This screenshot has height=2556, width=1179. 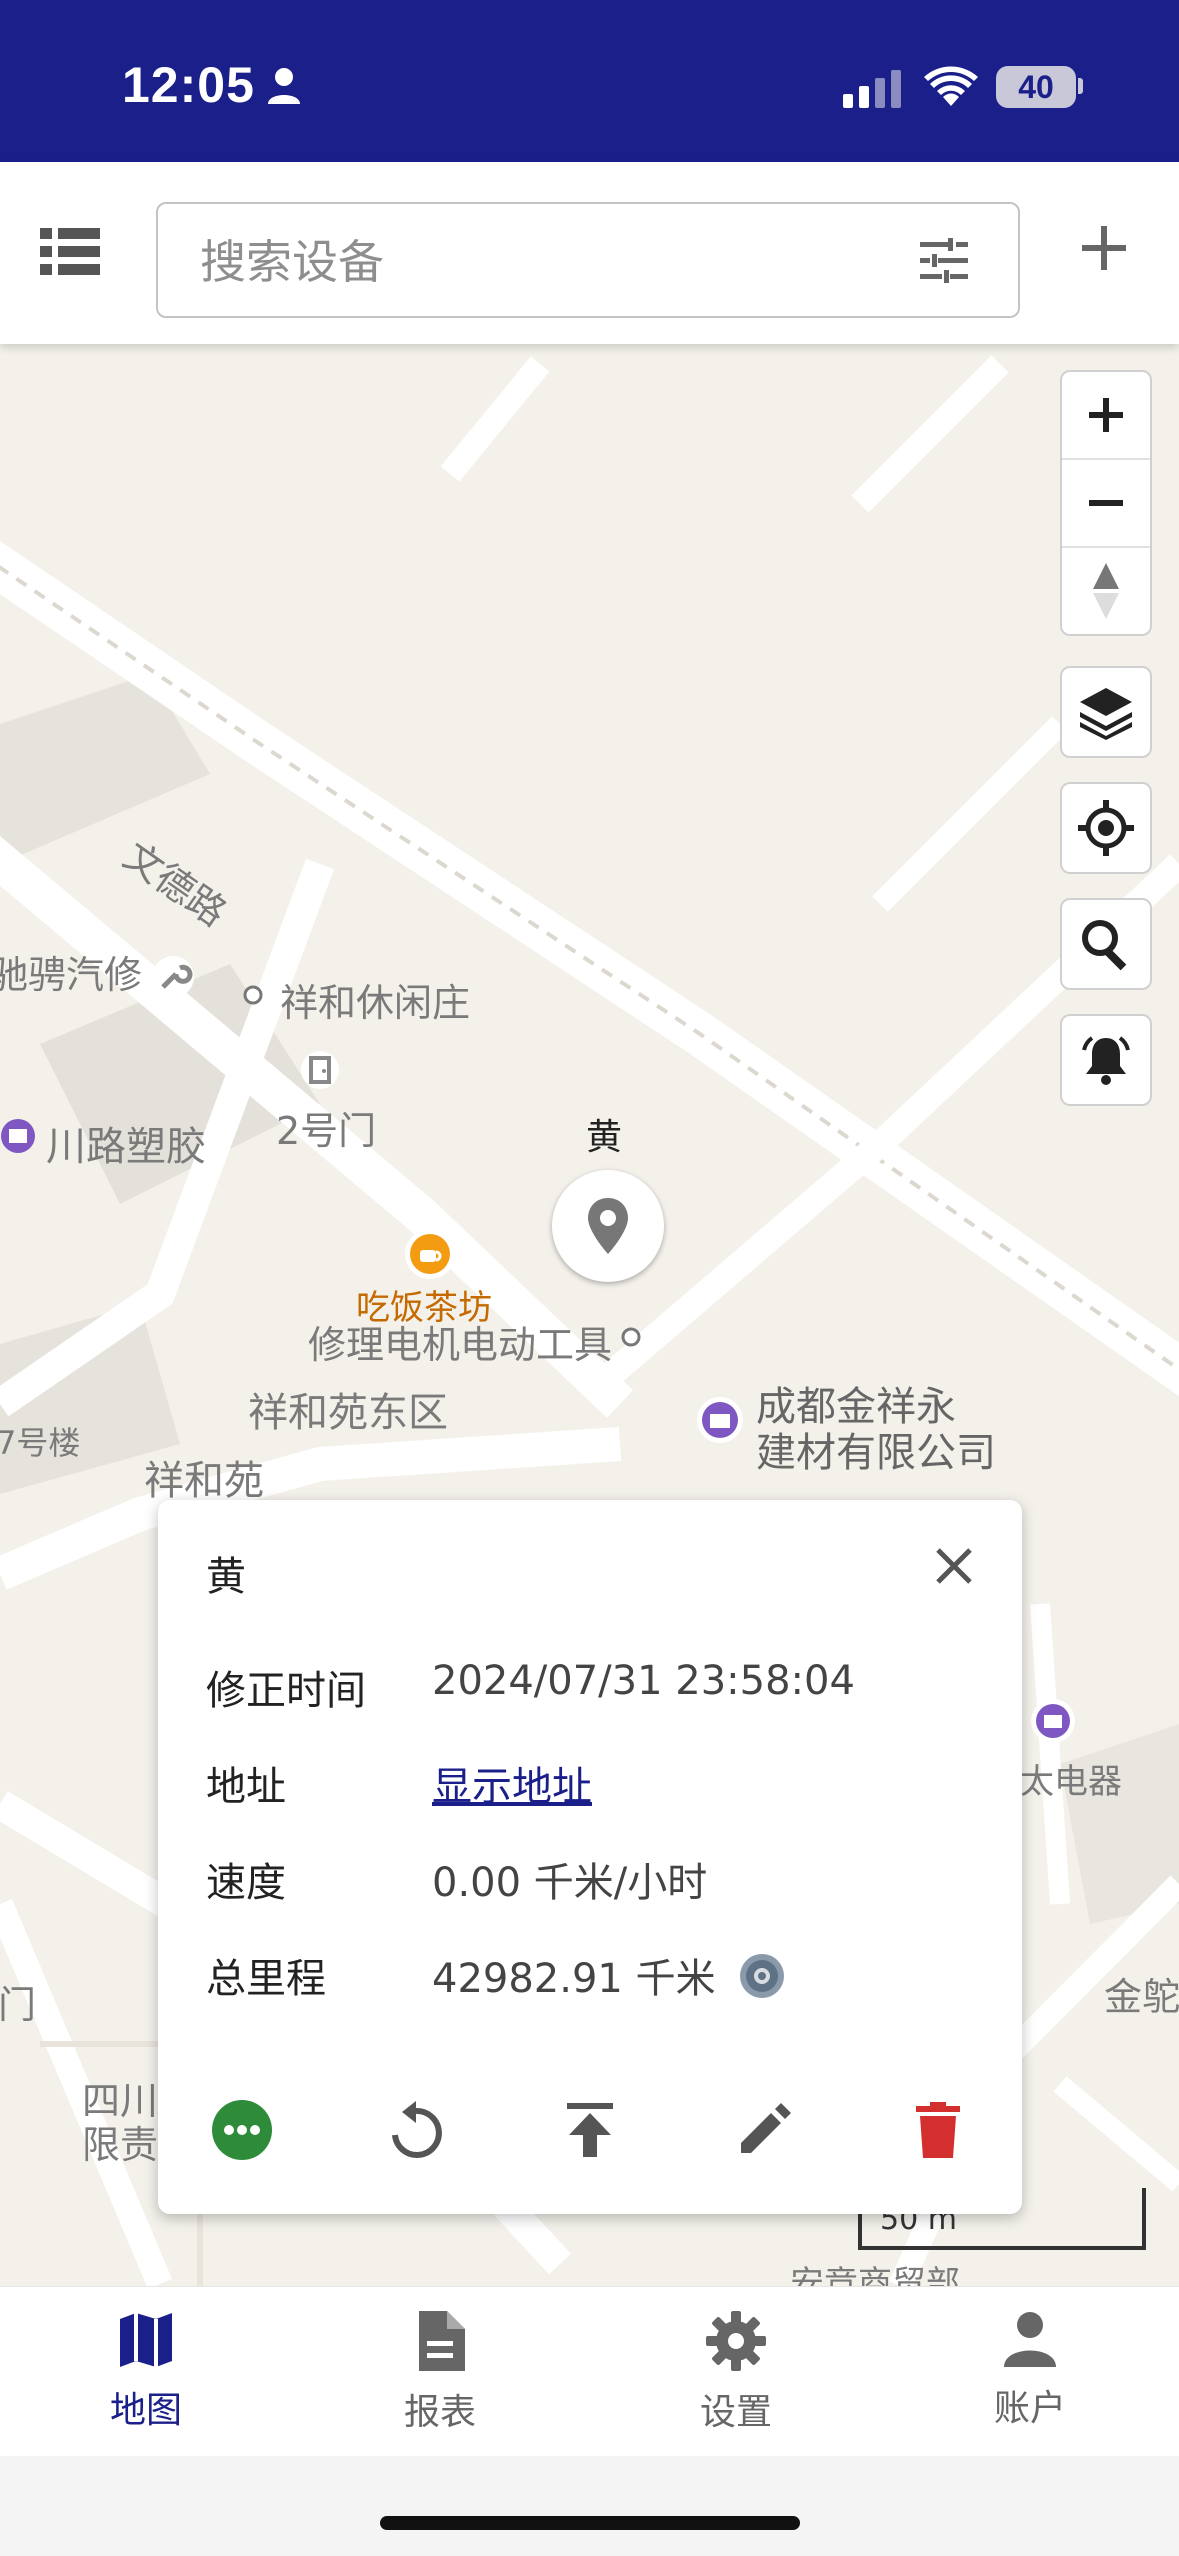 What do you see at coordinates (284, 88) in the screenshot?
I see `person-icon` at bounding box center [284, 88].